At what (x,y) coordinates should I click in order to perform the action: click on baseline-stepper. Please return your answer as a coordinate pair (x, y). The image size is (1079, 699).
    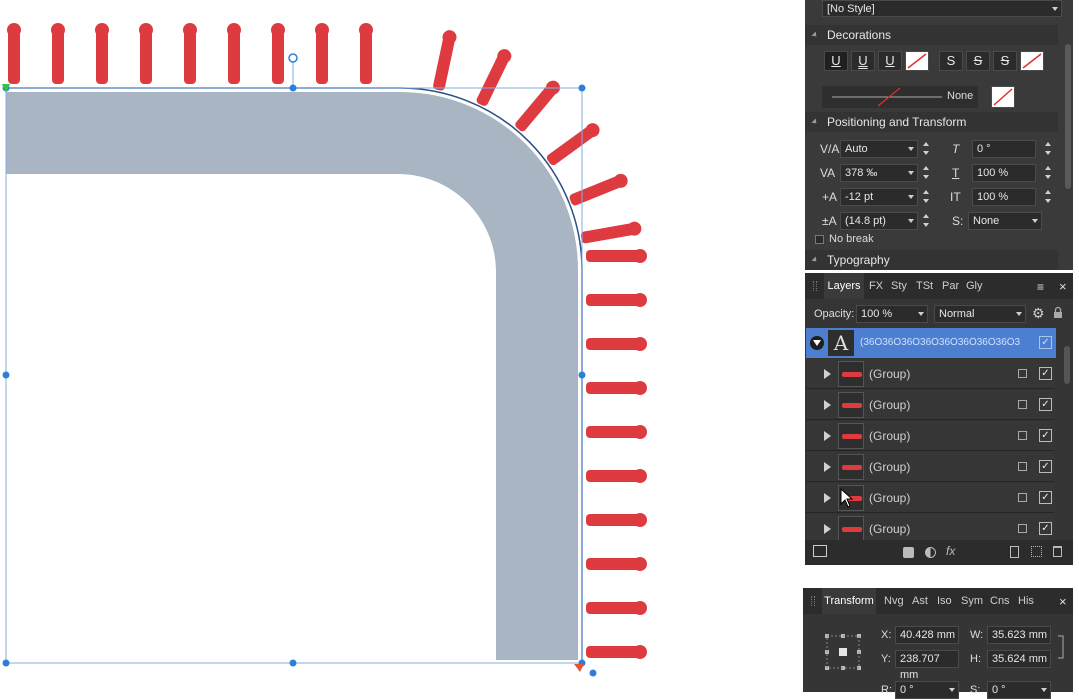
    Looking at the image, I should click on (926, 197).